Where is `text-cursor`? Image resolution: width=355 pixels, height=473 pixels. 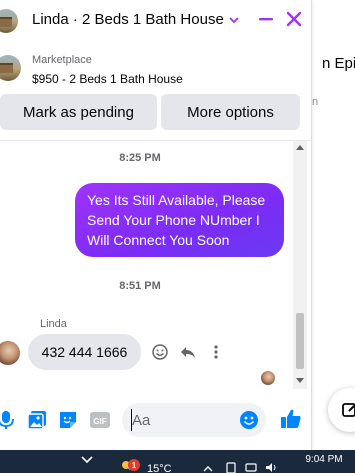 text-cursor is located at coordinates (131, 420).